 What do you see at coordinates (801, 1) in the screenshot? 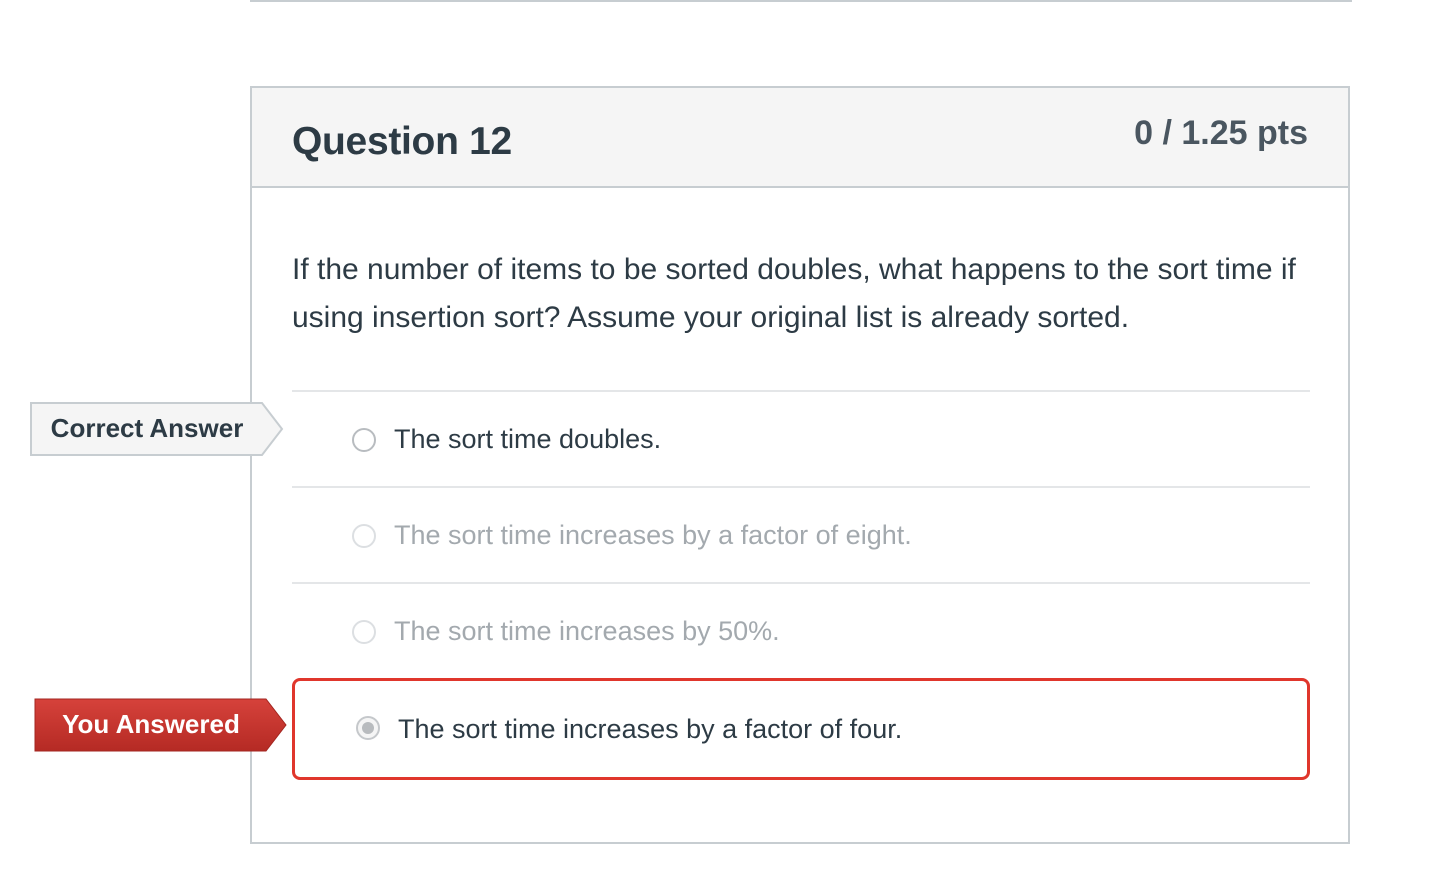
I see `top-divider` at bounding box center [801, 1].